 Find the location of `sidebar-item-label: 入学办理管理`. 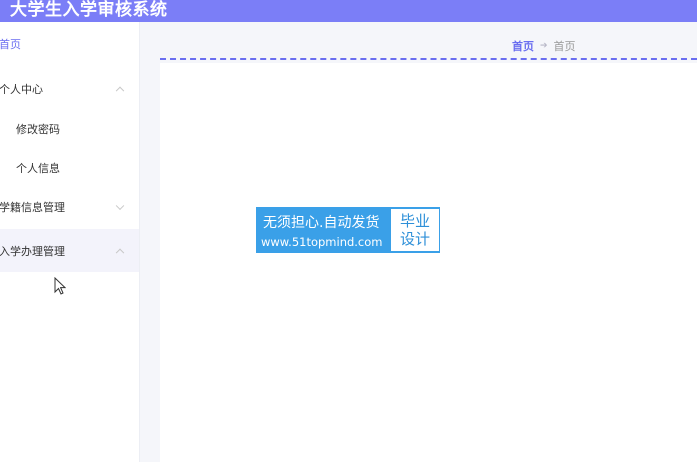

sidebar-item-label: 入学办理管理 is located at coordinates (32, 251).